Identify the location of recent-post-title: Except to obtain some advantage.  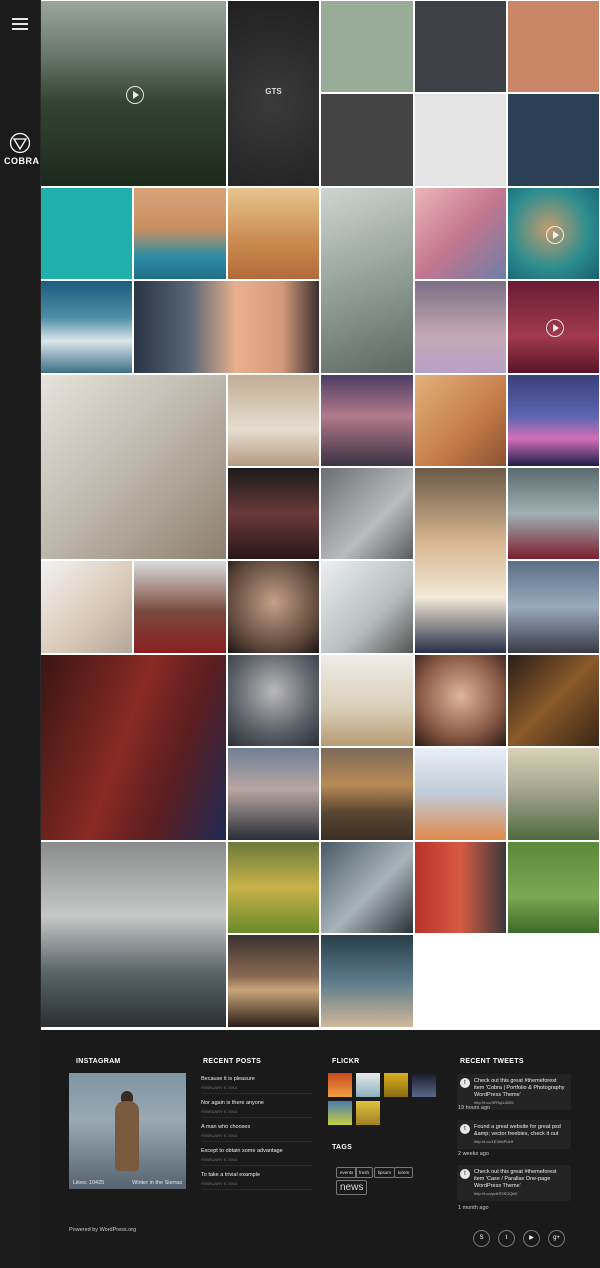
(242, 1151).